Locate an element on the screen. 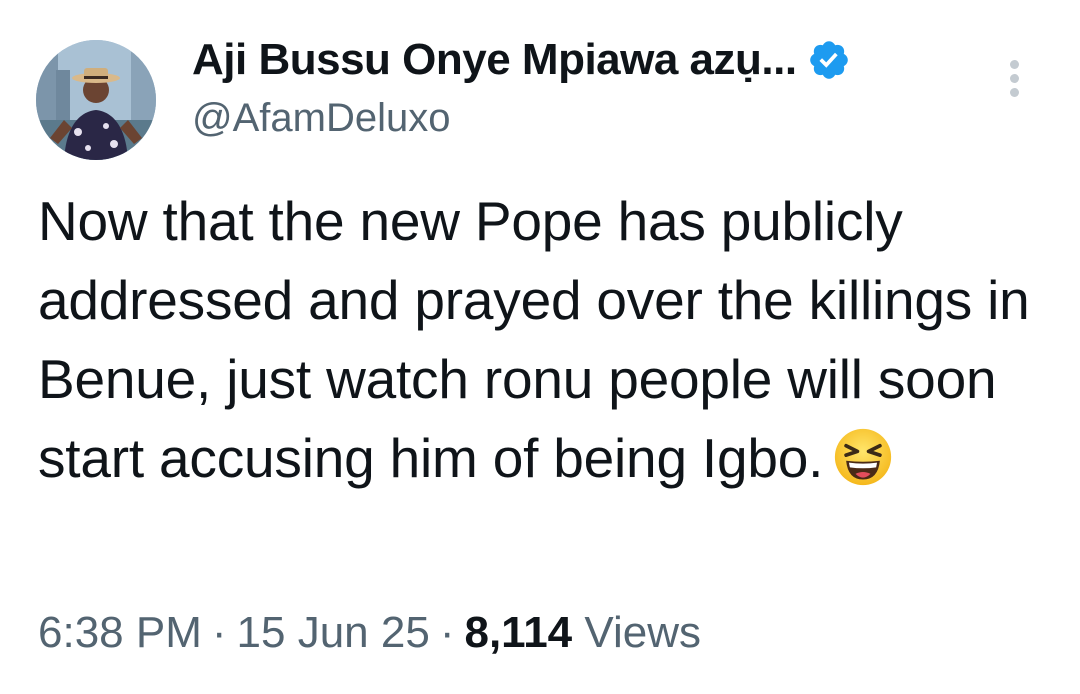 This screenshot has height=694, width=1080. tweet-date: 15 Jun 25 is located at coordinates (333, 632).